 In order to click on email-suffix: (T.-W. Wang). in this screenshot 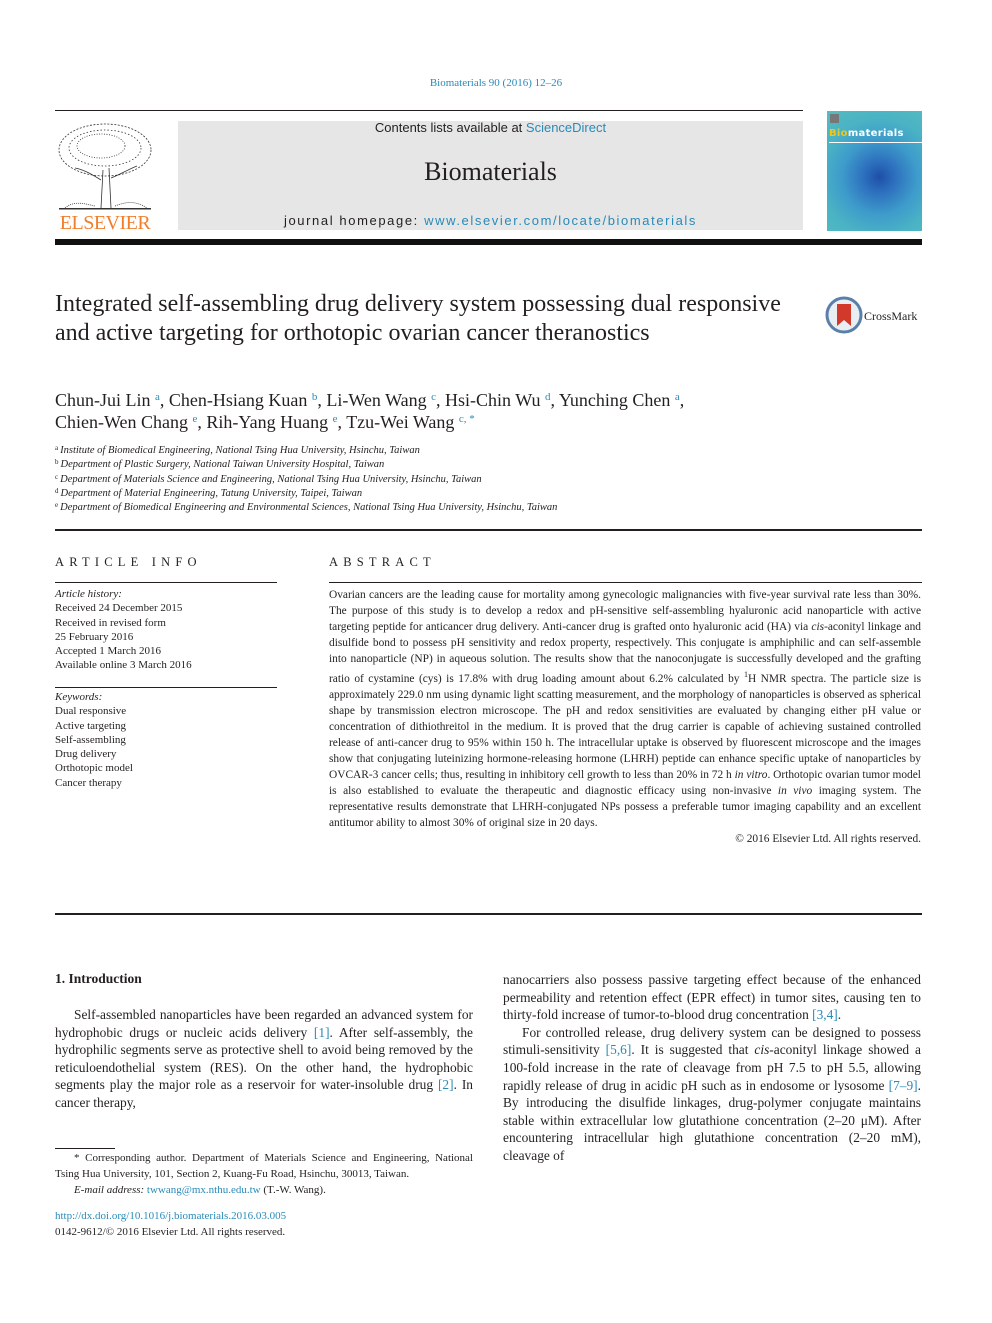, I will do `click(293, 1190)`.